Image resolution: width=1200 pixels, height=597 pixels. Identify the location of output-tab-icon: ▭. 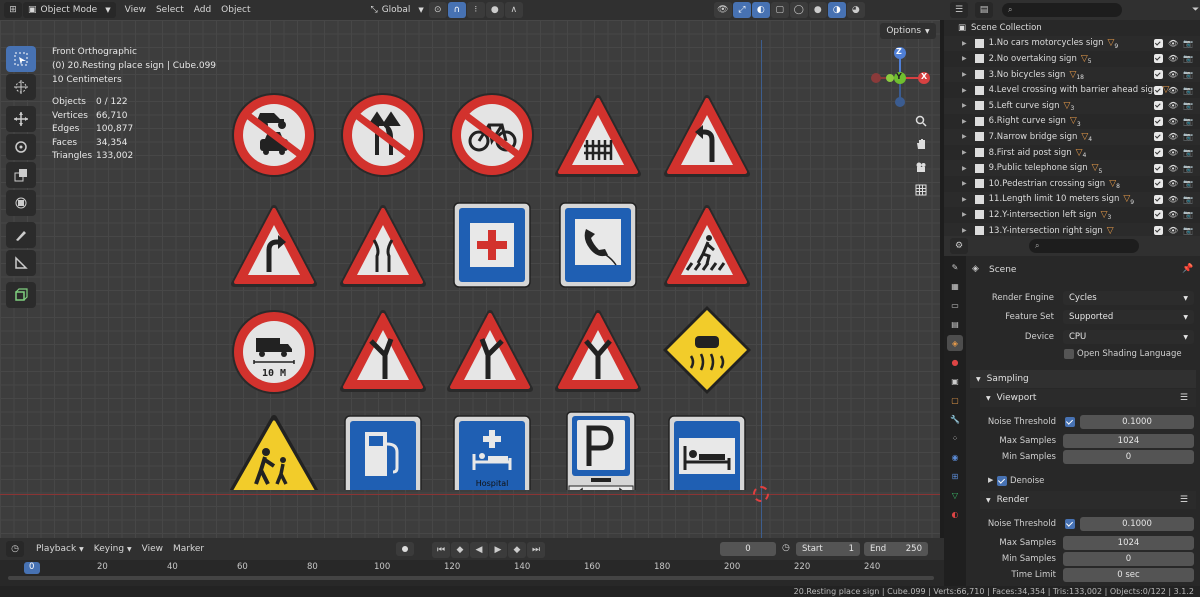
(955, 305).